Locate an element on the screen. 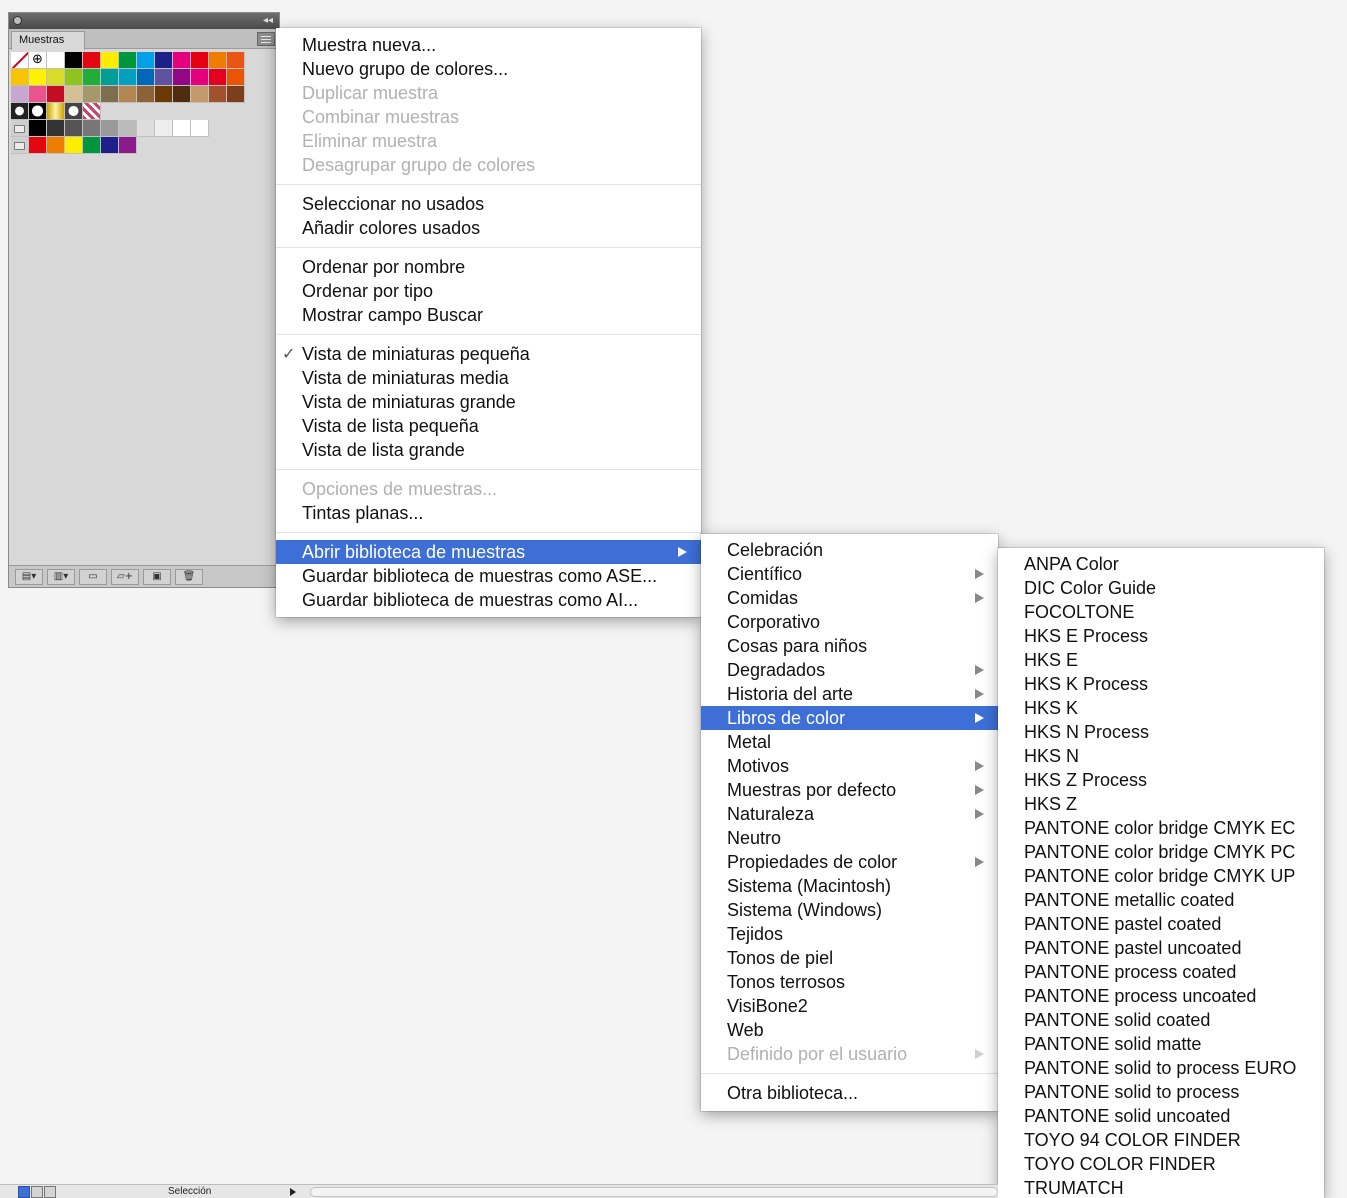  menu-item-corporativo: Corporativo is located at coordinates (849, 622).